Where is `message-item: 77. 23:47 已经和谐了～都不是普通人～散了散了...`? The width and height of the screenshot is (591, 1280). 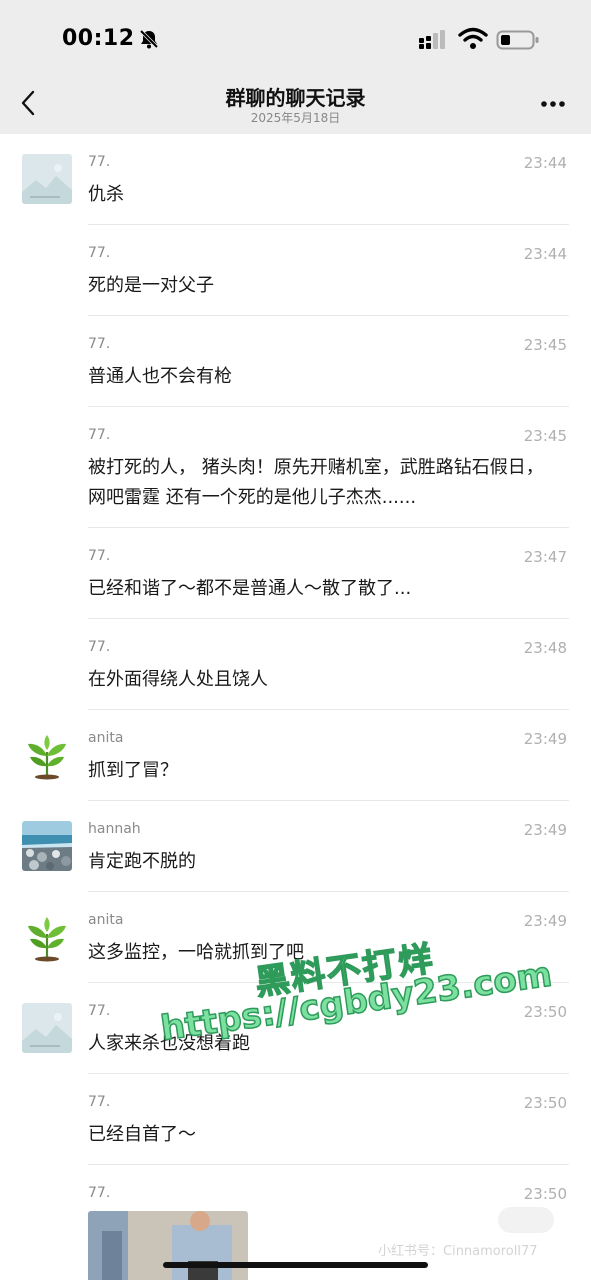 message-item: 77. 23:47 已经和谐了～都不是普通人～散了散了... is located at coordinates (295, 573).